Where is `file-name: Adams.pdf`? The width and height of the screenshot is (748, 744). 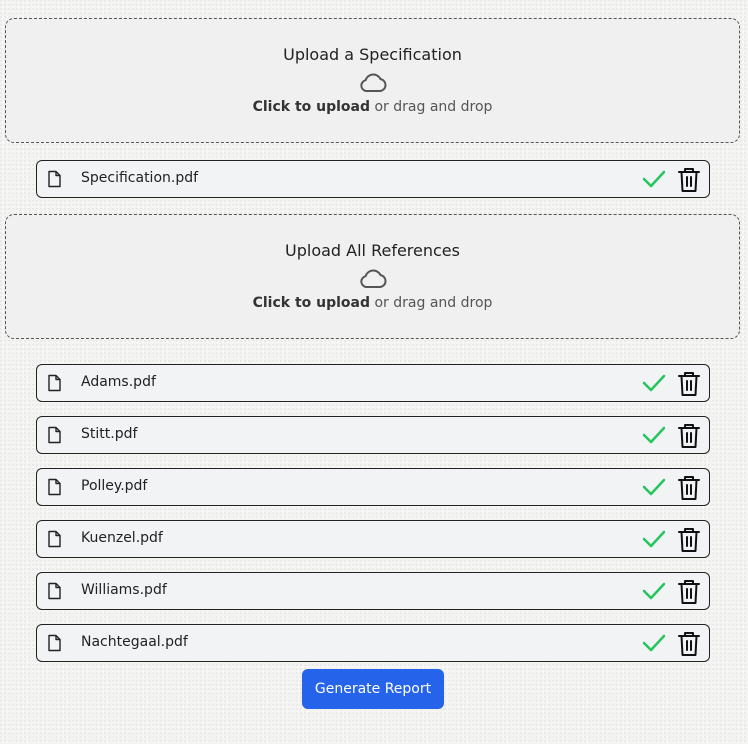
file-name: Adams.pdf is located at coordinates (118, 382).